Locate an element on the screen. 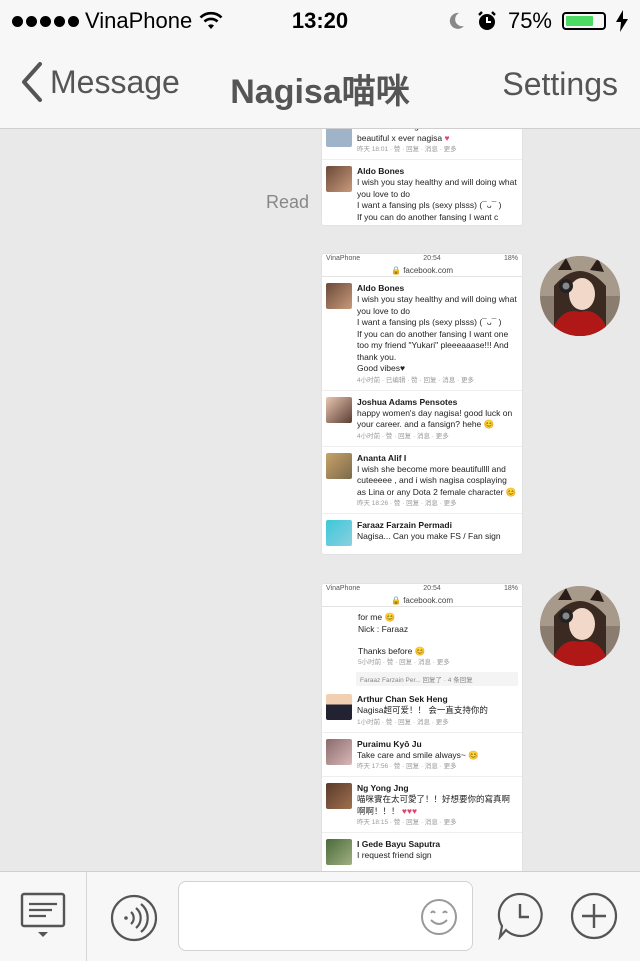  commenter-name: Arthur Chan Sek Heng is located at coordinates (402, 699).